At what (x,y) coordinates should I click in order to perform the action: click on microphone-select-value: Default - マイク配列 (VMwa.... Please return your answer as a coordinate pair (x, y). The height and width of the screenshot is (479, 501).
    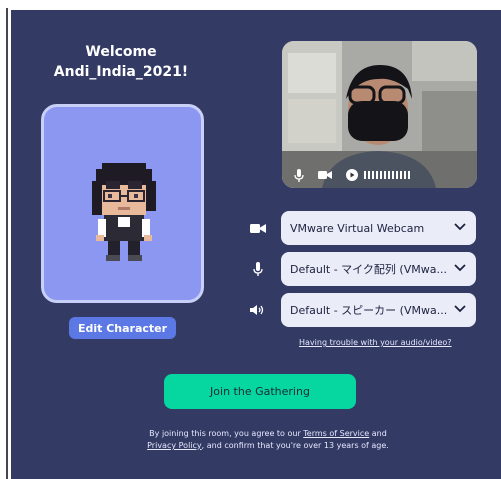
    Looking at the image, I should click on (368, 269).